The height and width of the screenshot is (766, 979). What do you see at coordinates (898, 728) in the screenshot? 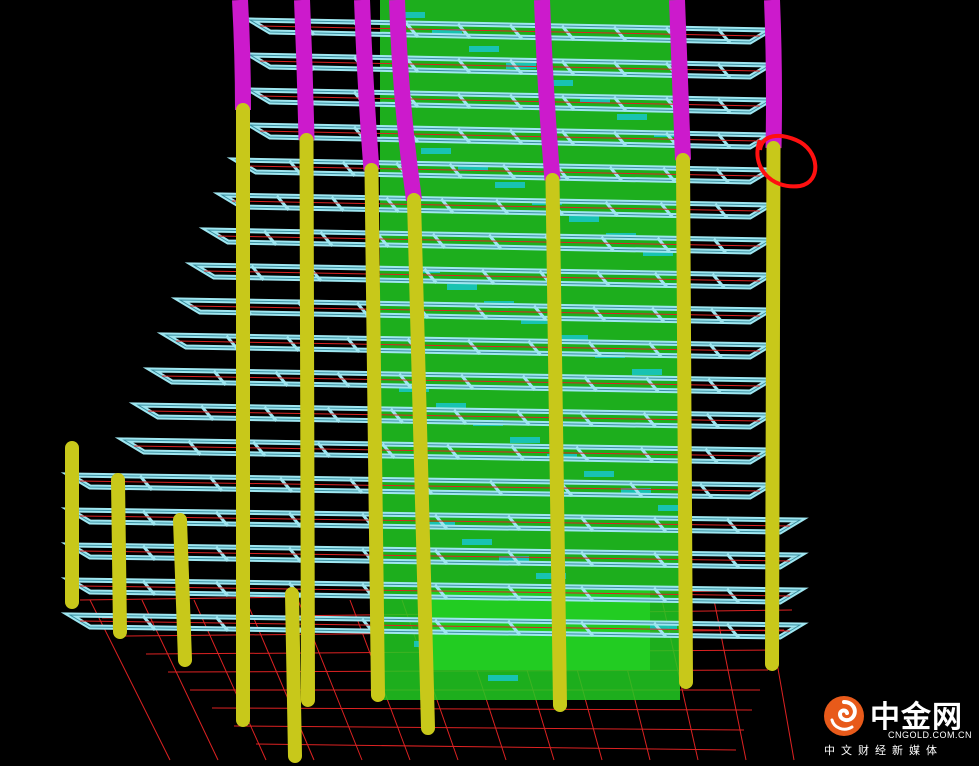
I see `cngold-watermark: 中金网 CNGOLD.COM.CN 中文财经新媒体` at bounding box center [898, 728].